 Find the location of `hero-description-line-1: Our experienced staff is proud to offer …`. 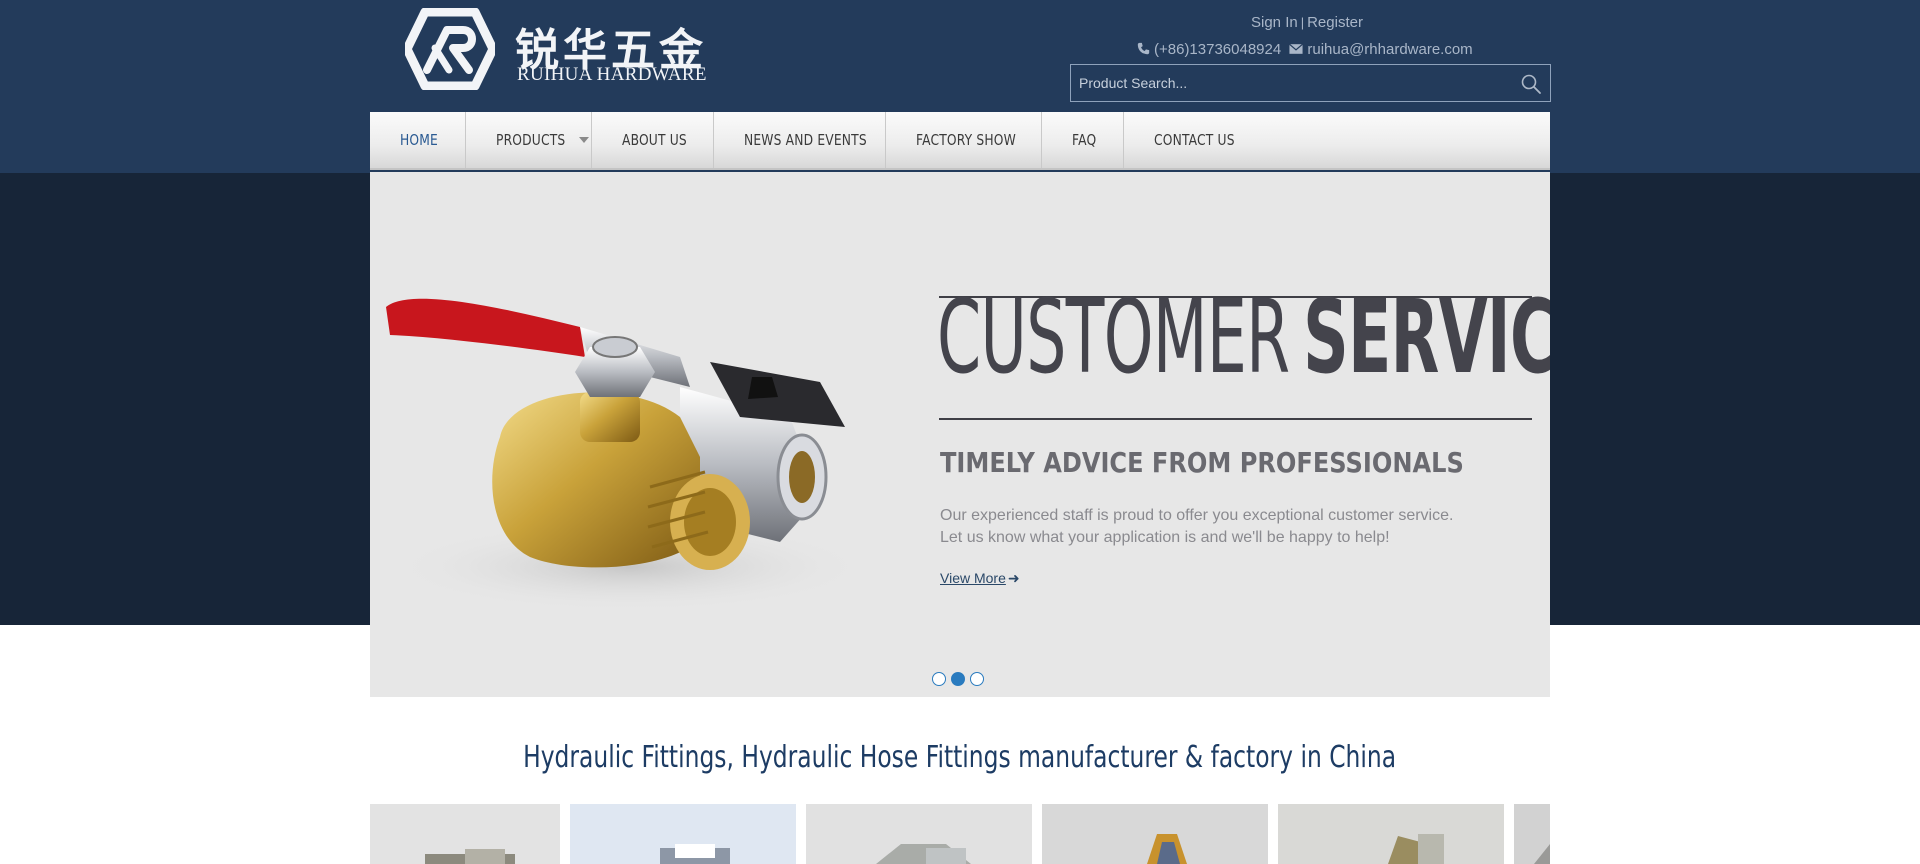

hero-description-line-1: Our experienced staff is proud to offer … is located at coordinates (1197, 515).